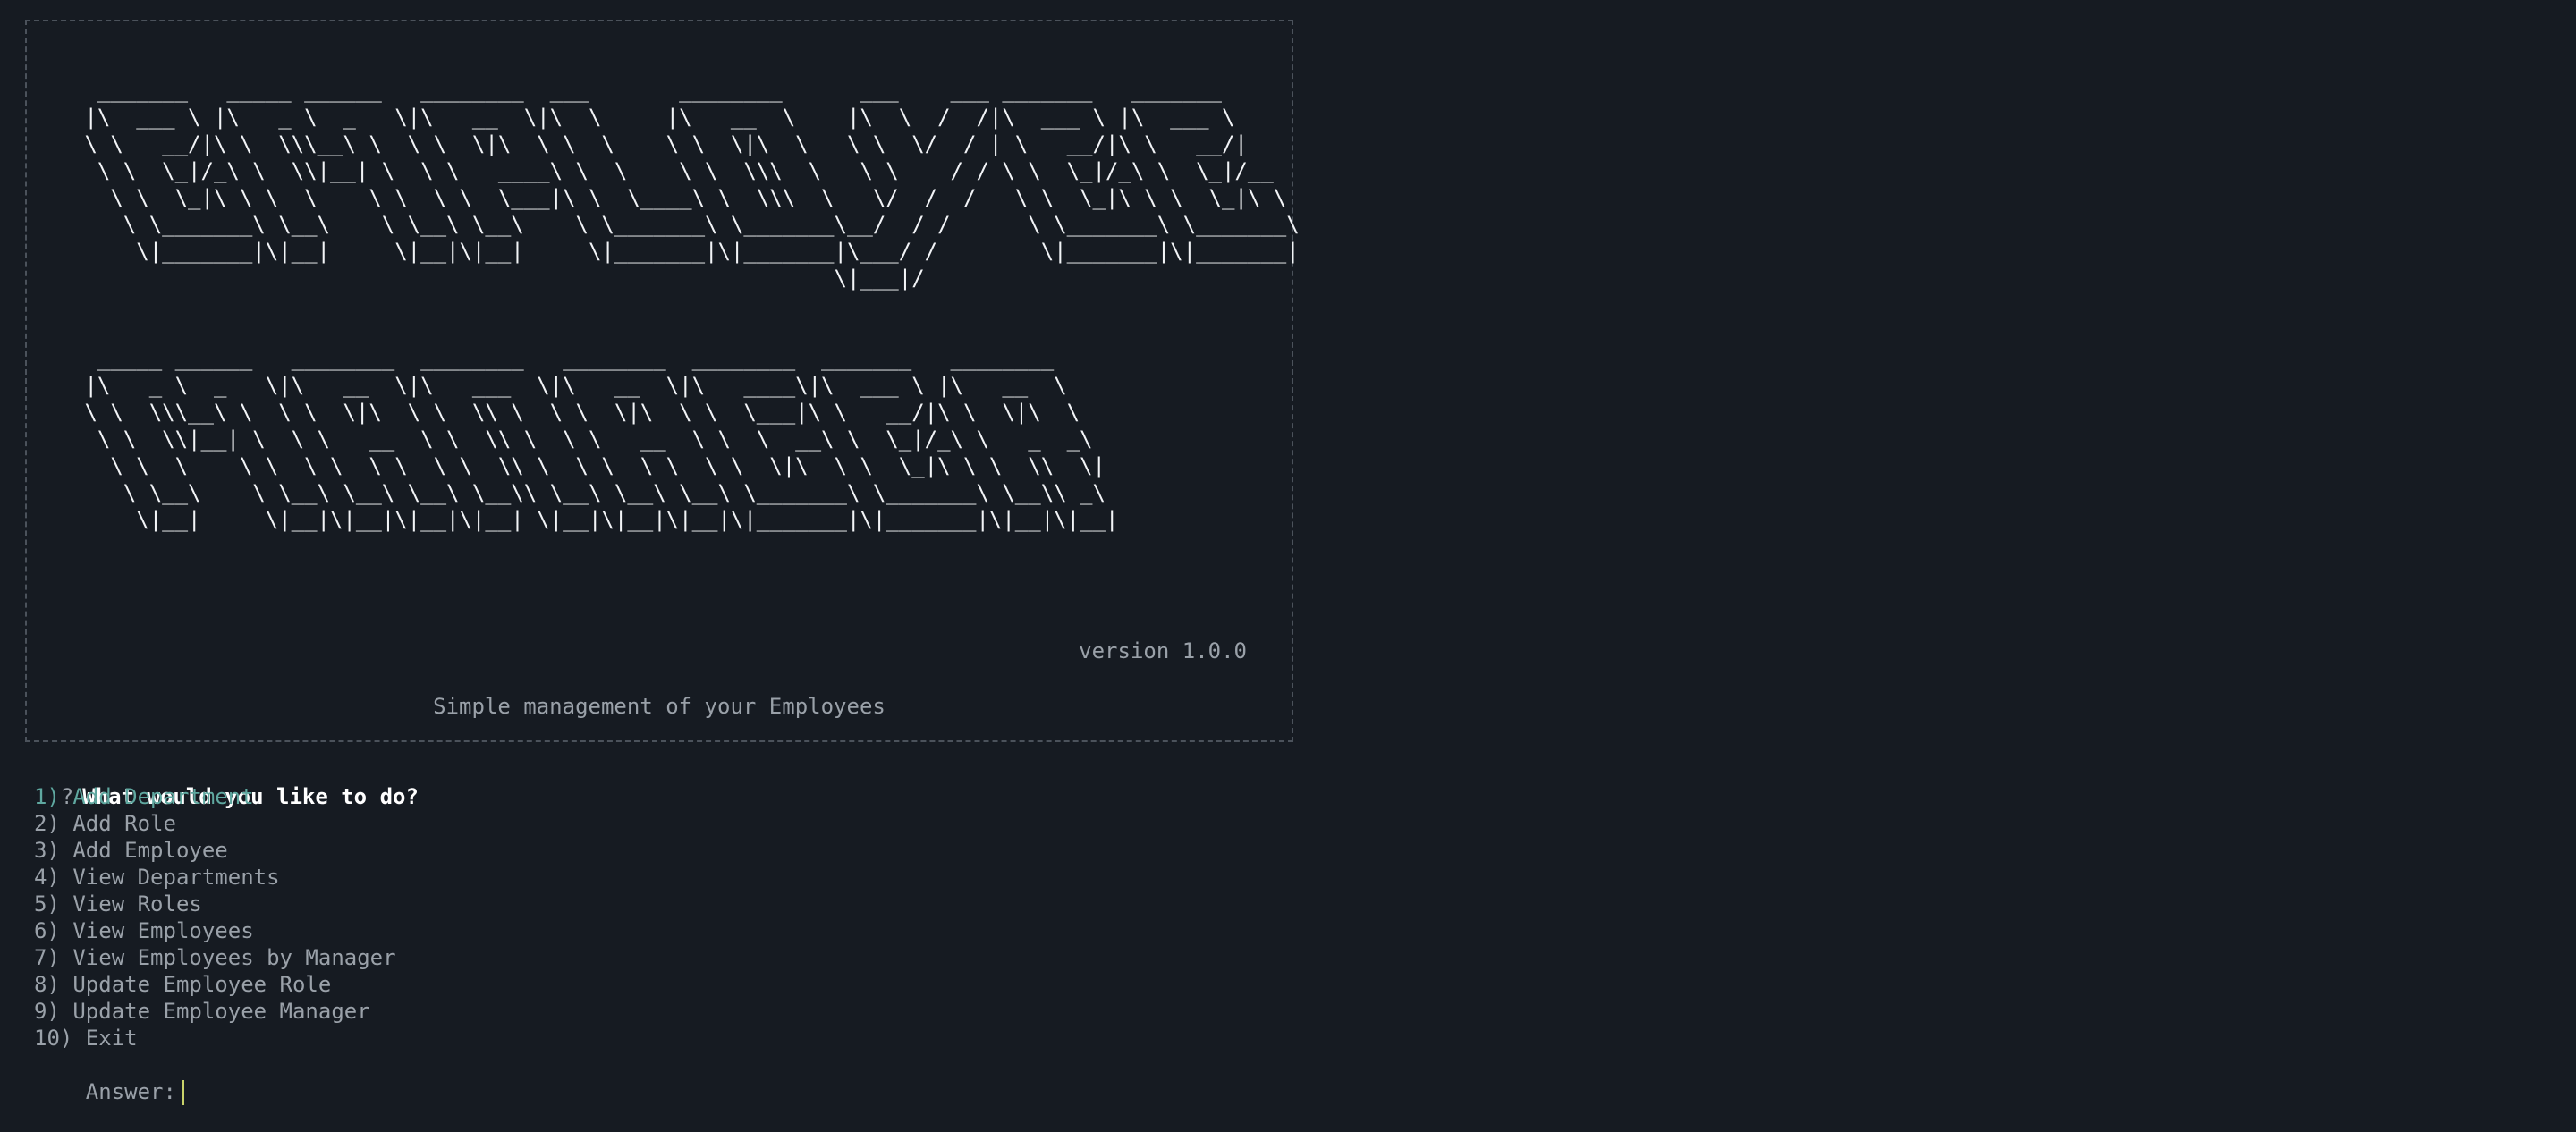  I want to click on text-cursor, so click(182, 1092).